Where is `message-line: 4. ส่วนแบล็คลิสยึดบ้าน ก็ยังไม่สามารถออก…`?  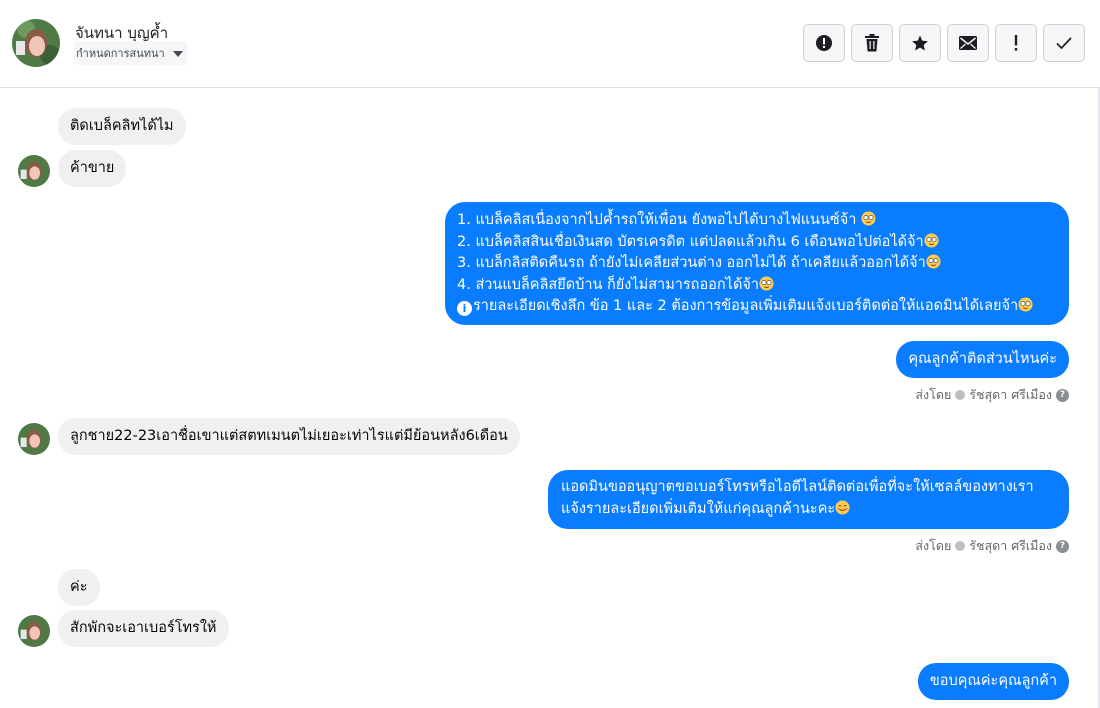 message-line: 4. ส่วนแบล็คลิสยึดบ้าน ก็ยังไม่สามารถออก… is located at coordinates (757, 286).